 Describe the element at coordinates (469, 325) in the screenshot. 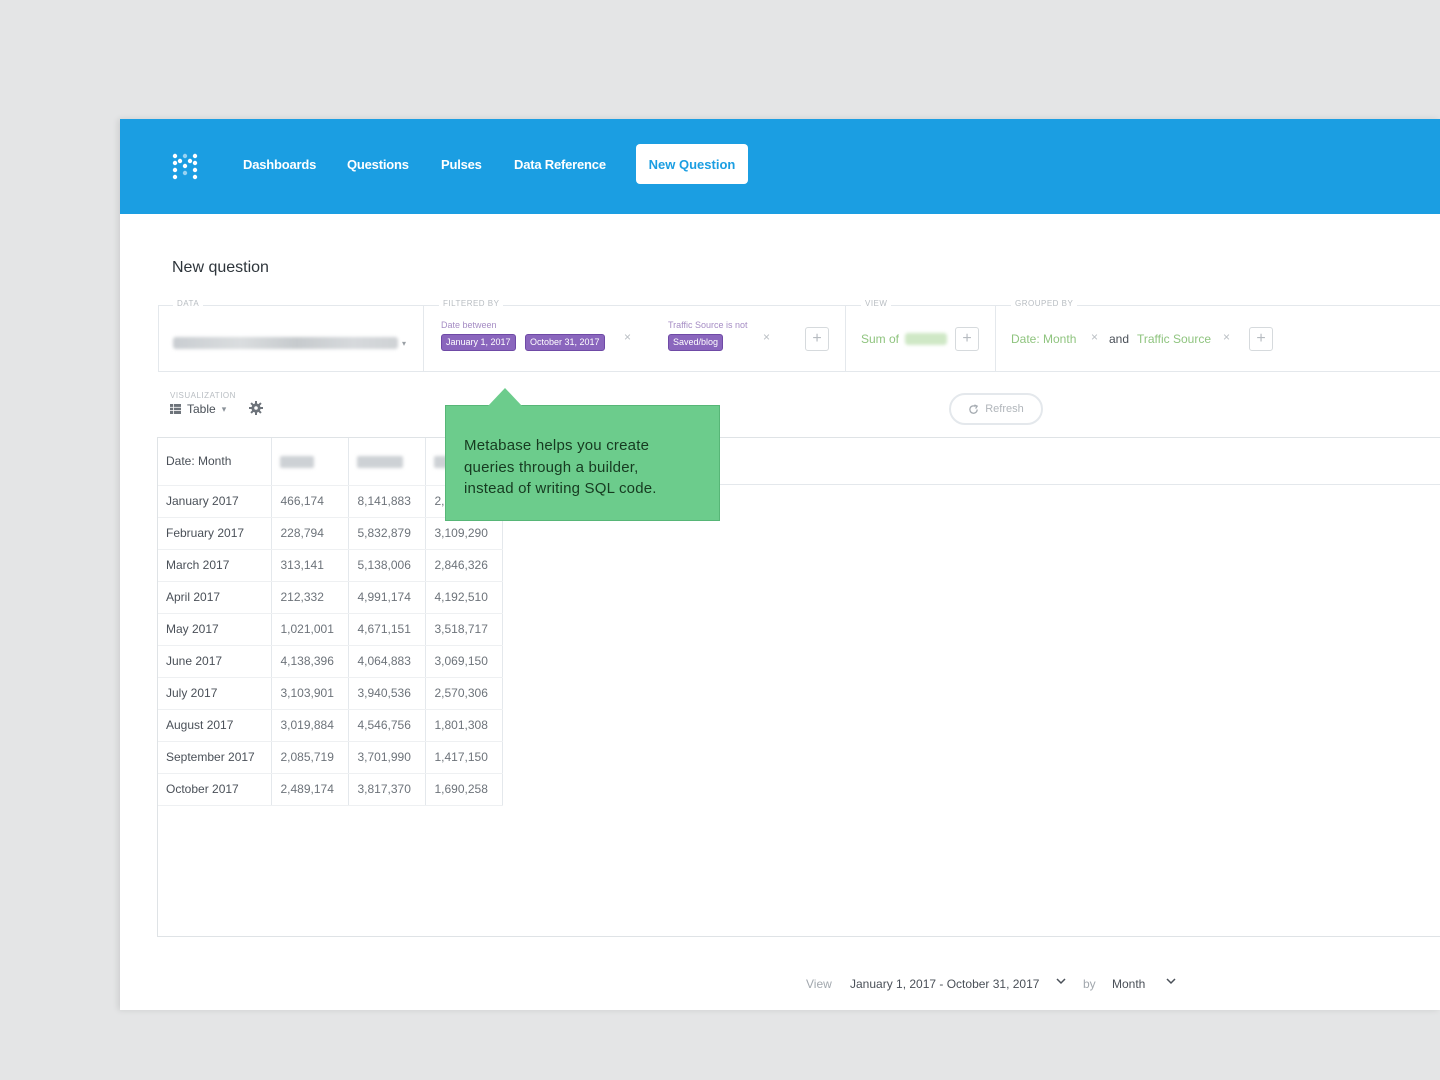

I see `date-filter-label: Date between` at that location.